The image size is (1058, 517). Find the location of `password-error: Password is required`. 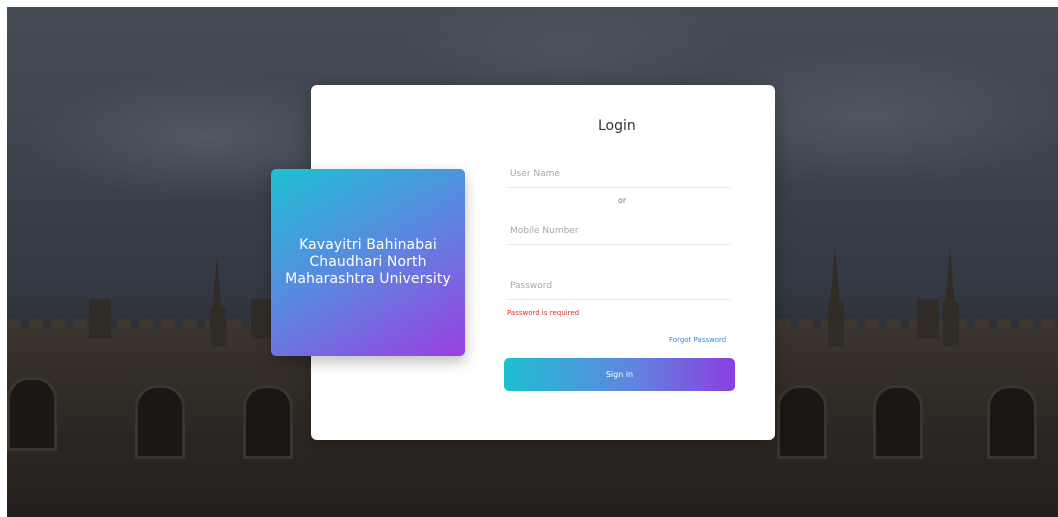

password-error: Password is required is located at coordinates (543, 313).